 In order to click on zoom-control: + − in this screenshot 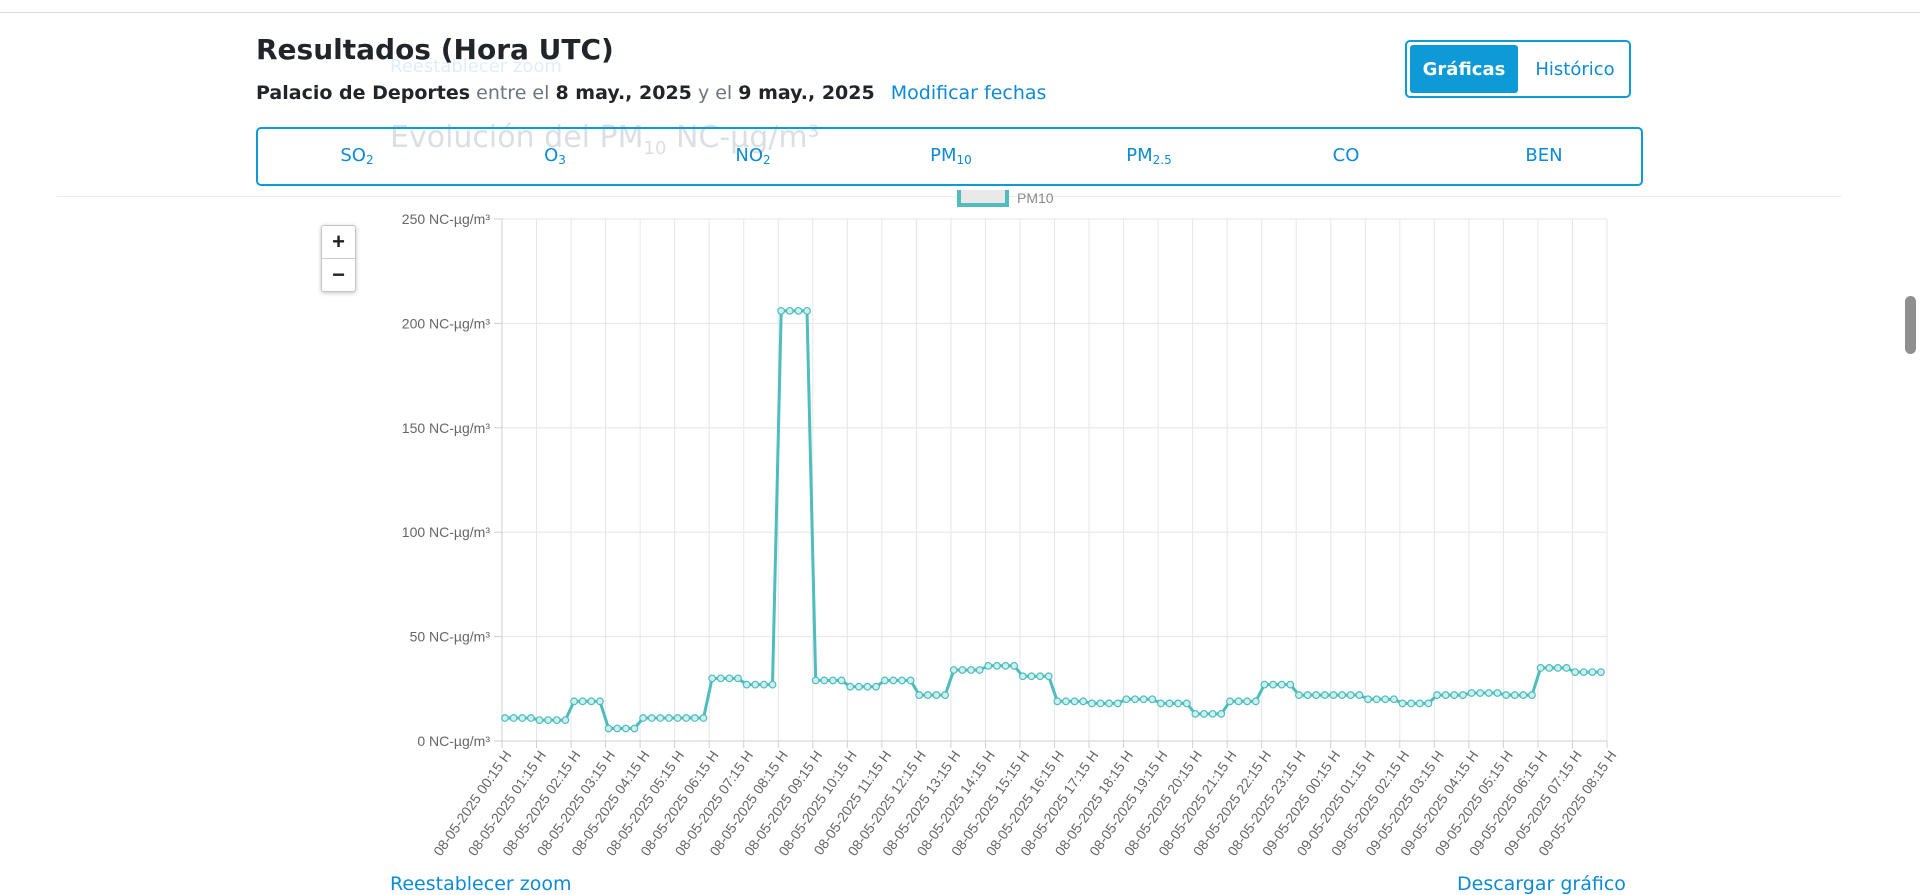, I will do `click(338, 258)`.